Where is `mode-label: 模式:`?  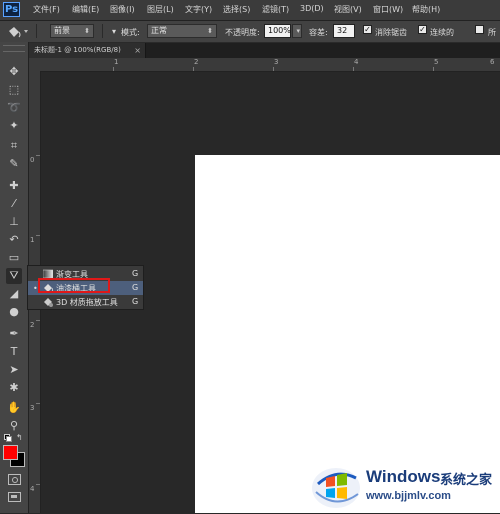
mode-label: 模式: is located at coordinates (130, 32).